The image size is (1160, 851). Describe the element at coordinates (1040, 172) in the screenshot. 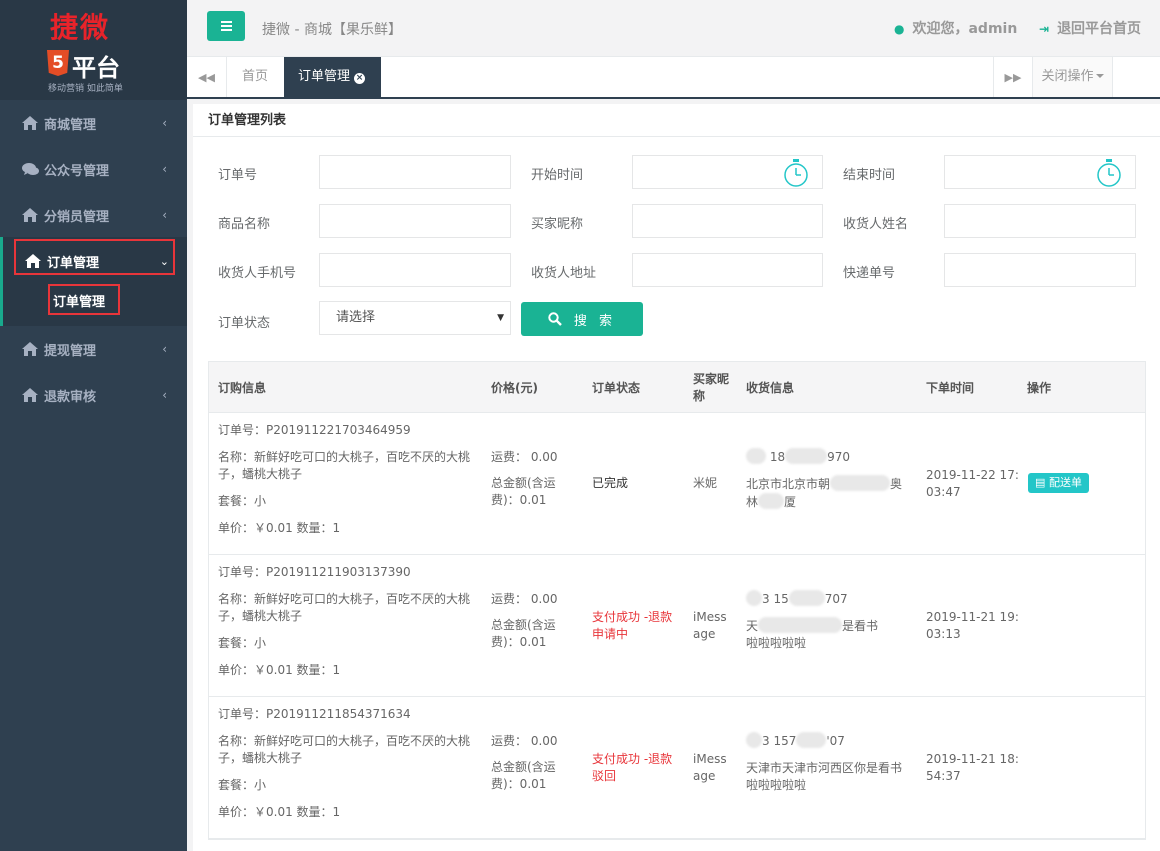

I see `end-time-input` at that location.